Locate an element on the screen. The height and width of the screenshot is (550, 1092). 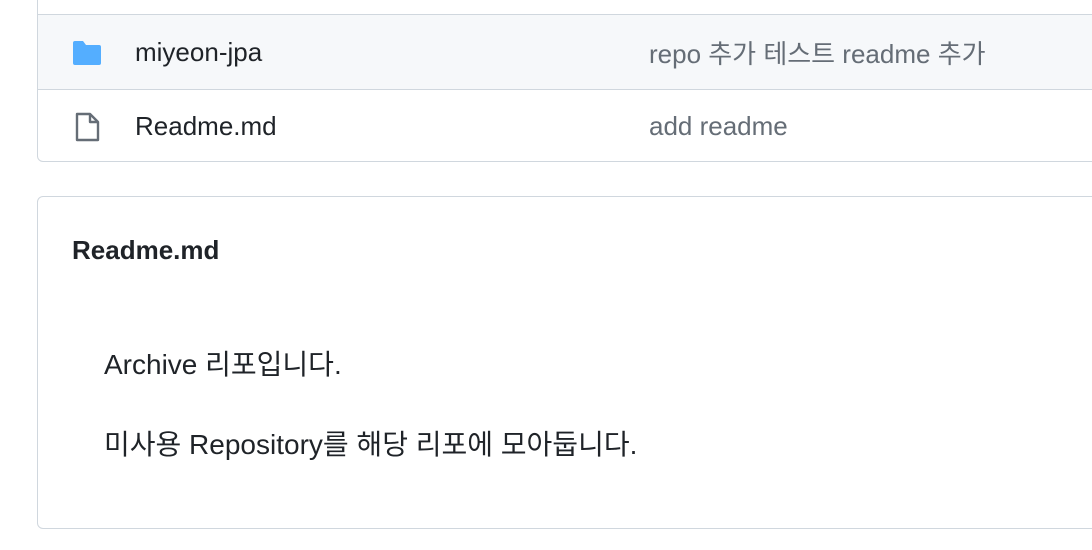
folder-icon is located at coordinates (87, 53).